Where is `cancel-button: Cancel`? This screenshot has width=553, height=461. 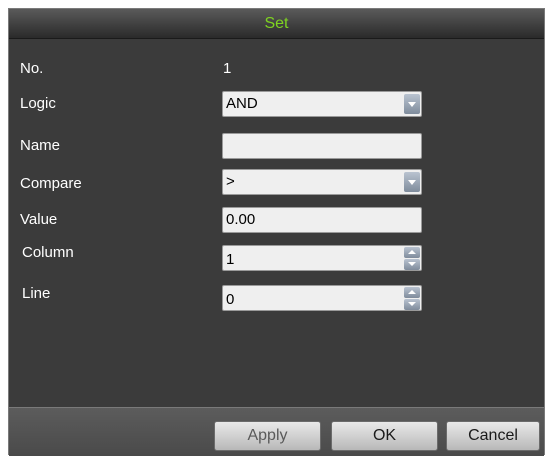 cancel-button: Cancel is located at coordinates (493, 436).